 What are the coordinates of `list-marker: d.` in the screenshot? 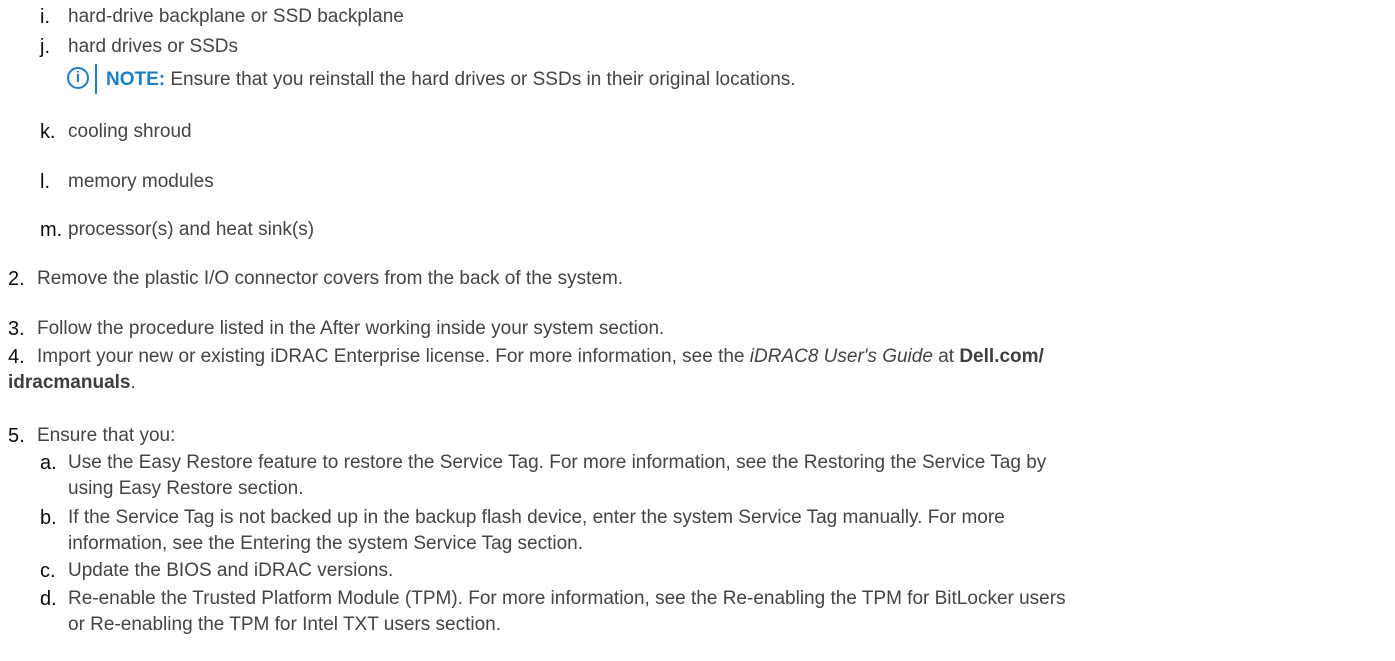 It's located at (48, 599).